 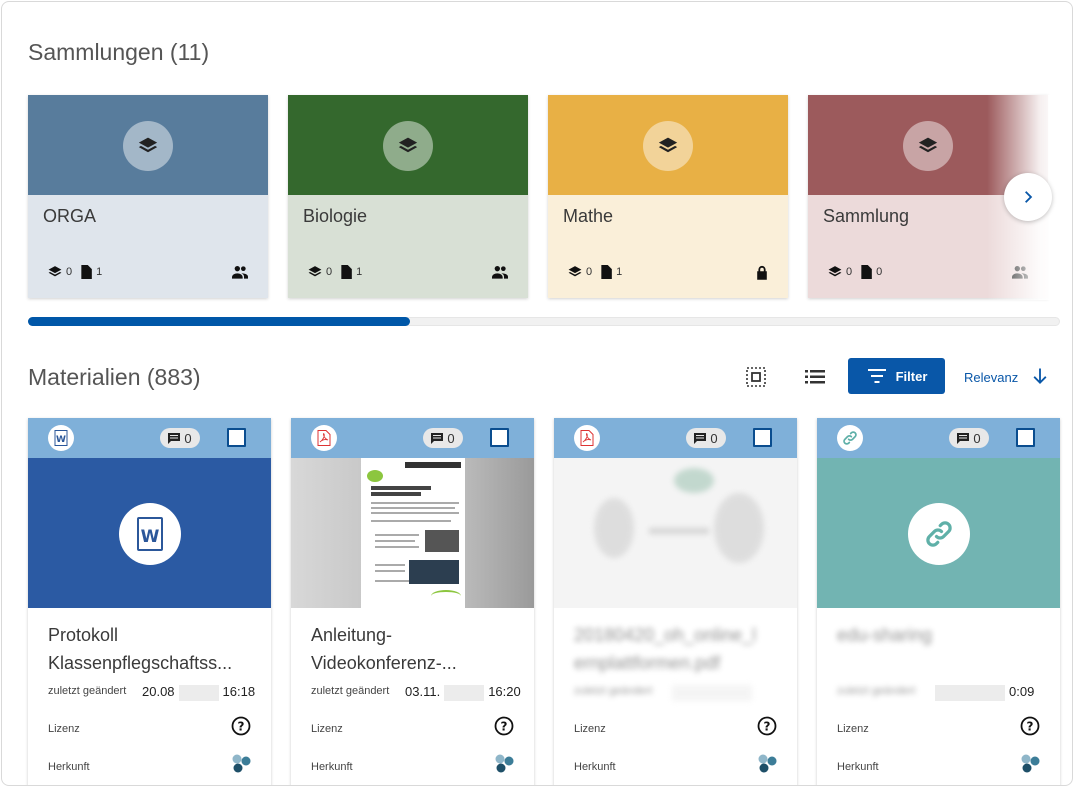 What do you see at coordinates (712, 692) in the screenshot?
I see `changed-date` at bounding box center [712, 692].